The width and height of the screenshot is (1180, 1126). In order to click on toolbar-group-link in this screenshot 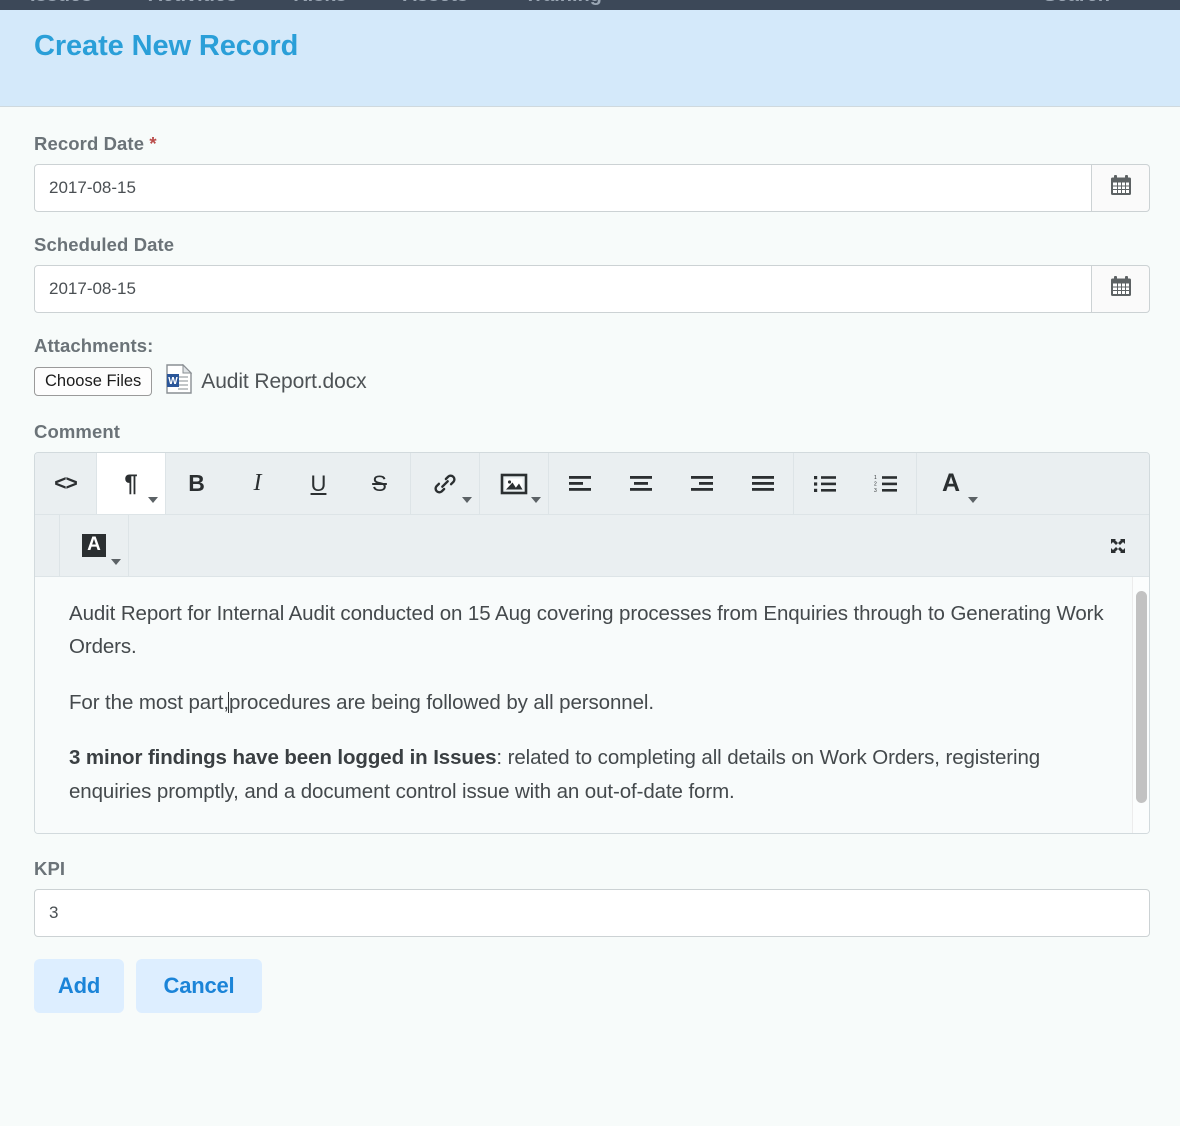, I will do `click(445, 483)`.